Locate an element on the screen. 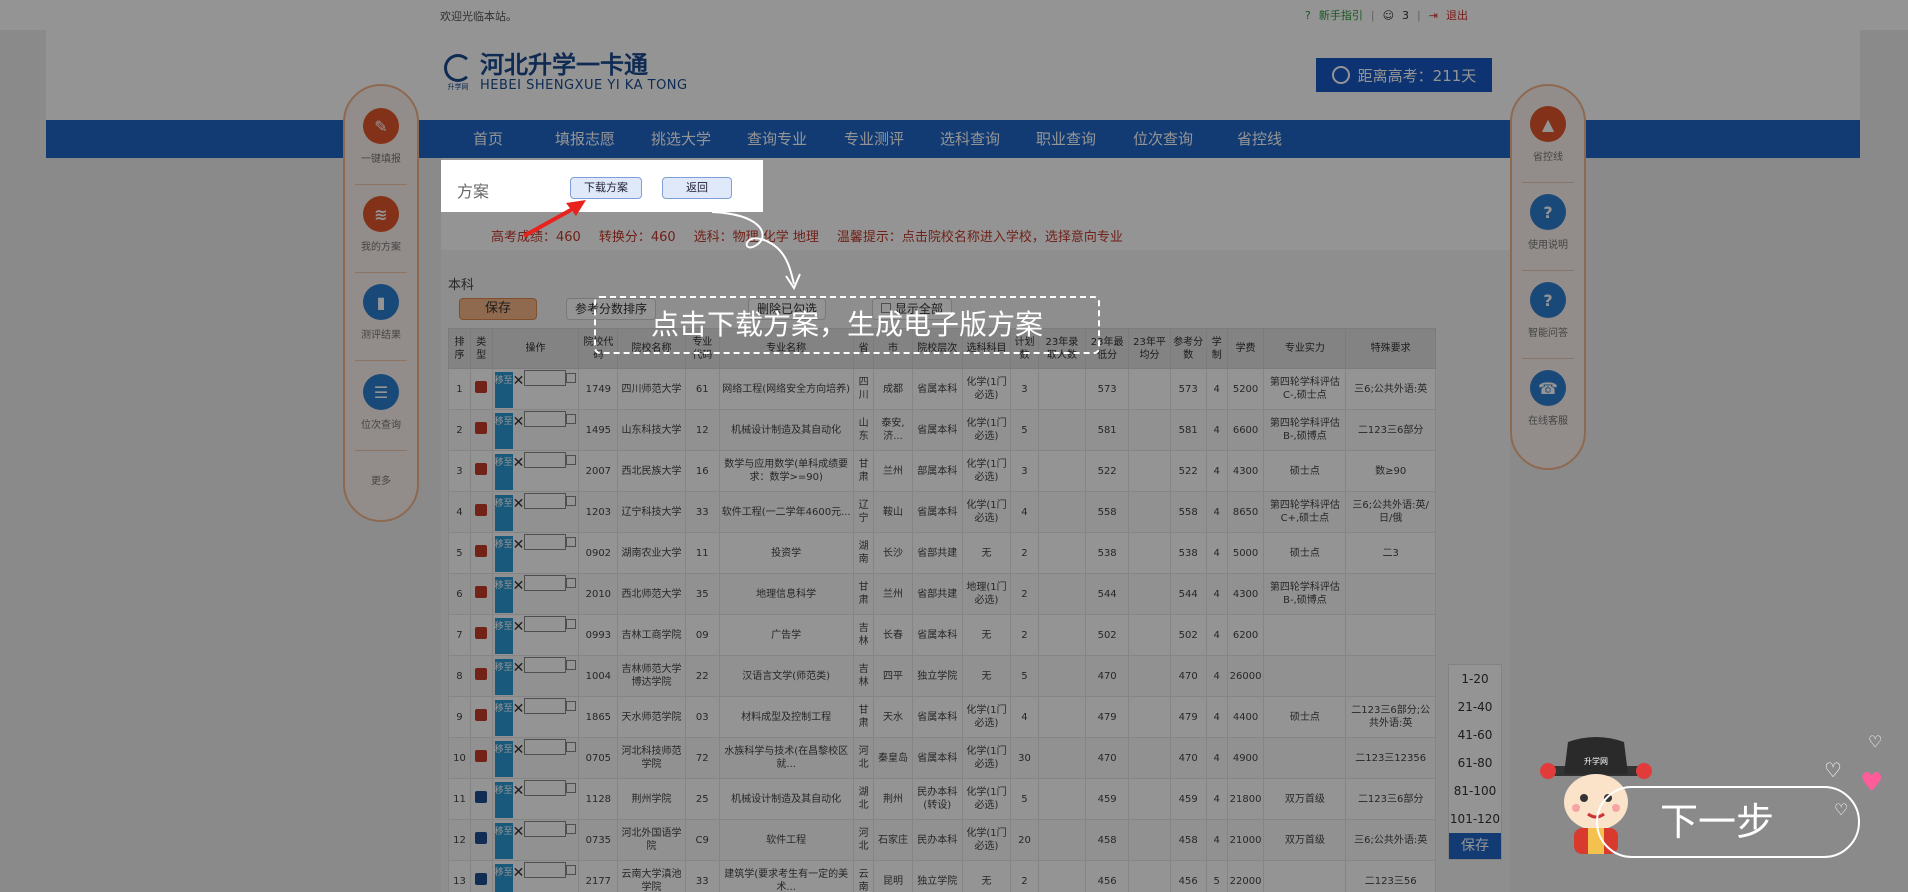  next-step-button: 下一步 is located at coordinates (1728, 822).